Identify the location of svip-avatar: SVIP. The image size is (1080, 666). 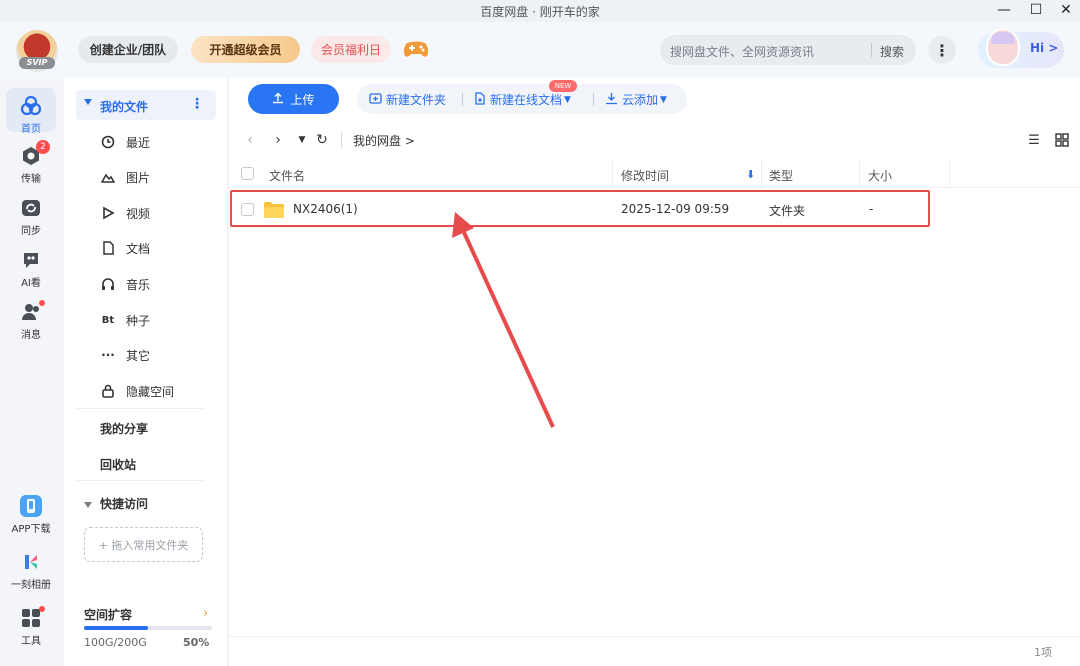
(37, 51).